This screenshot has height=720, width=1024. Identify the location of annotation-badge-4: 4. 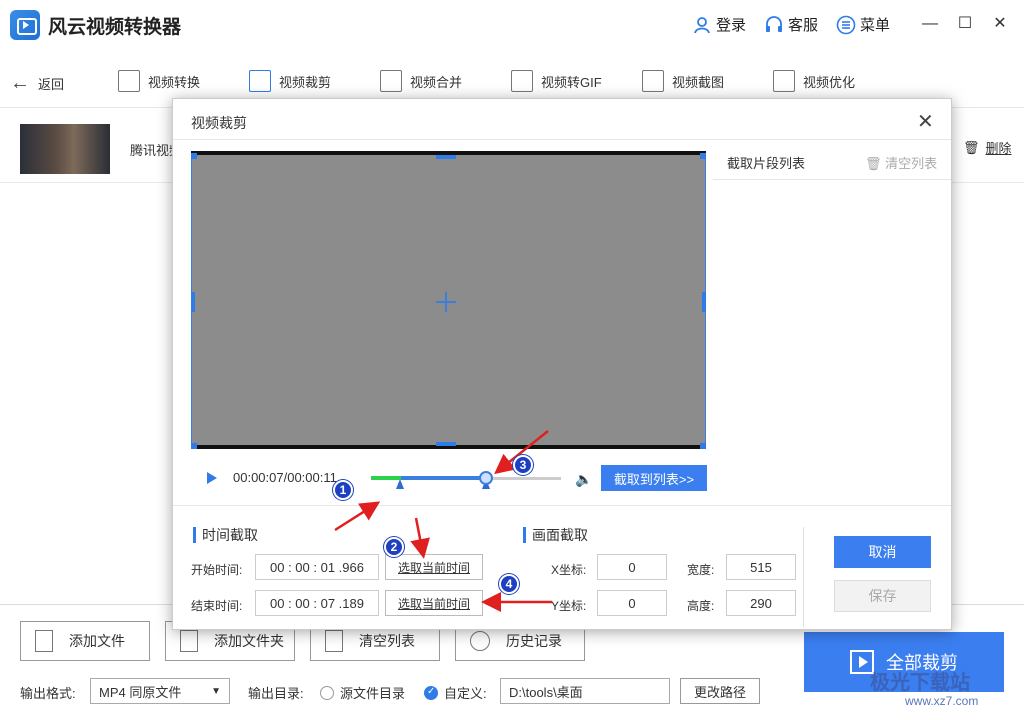
(509, 584).